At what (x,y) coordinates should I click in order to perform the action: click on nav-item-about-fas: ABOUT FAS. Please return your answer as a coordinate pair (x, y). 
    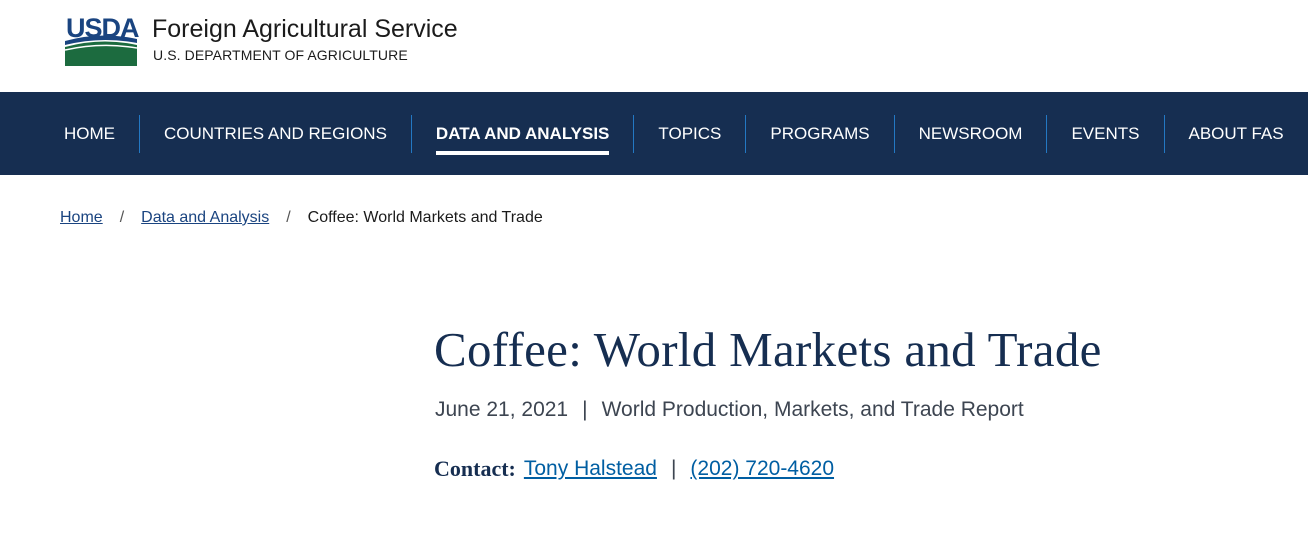
    Looking at the image, I should click on (1235, 133).